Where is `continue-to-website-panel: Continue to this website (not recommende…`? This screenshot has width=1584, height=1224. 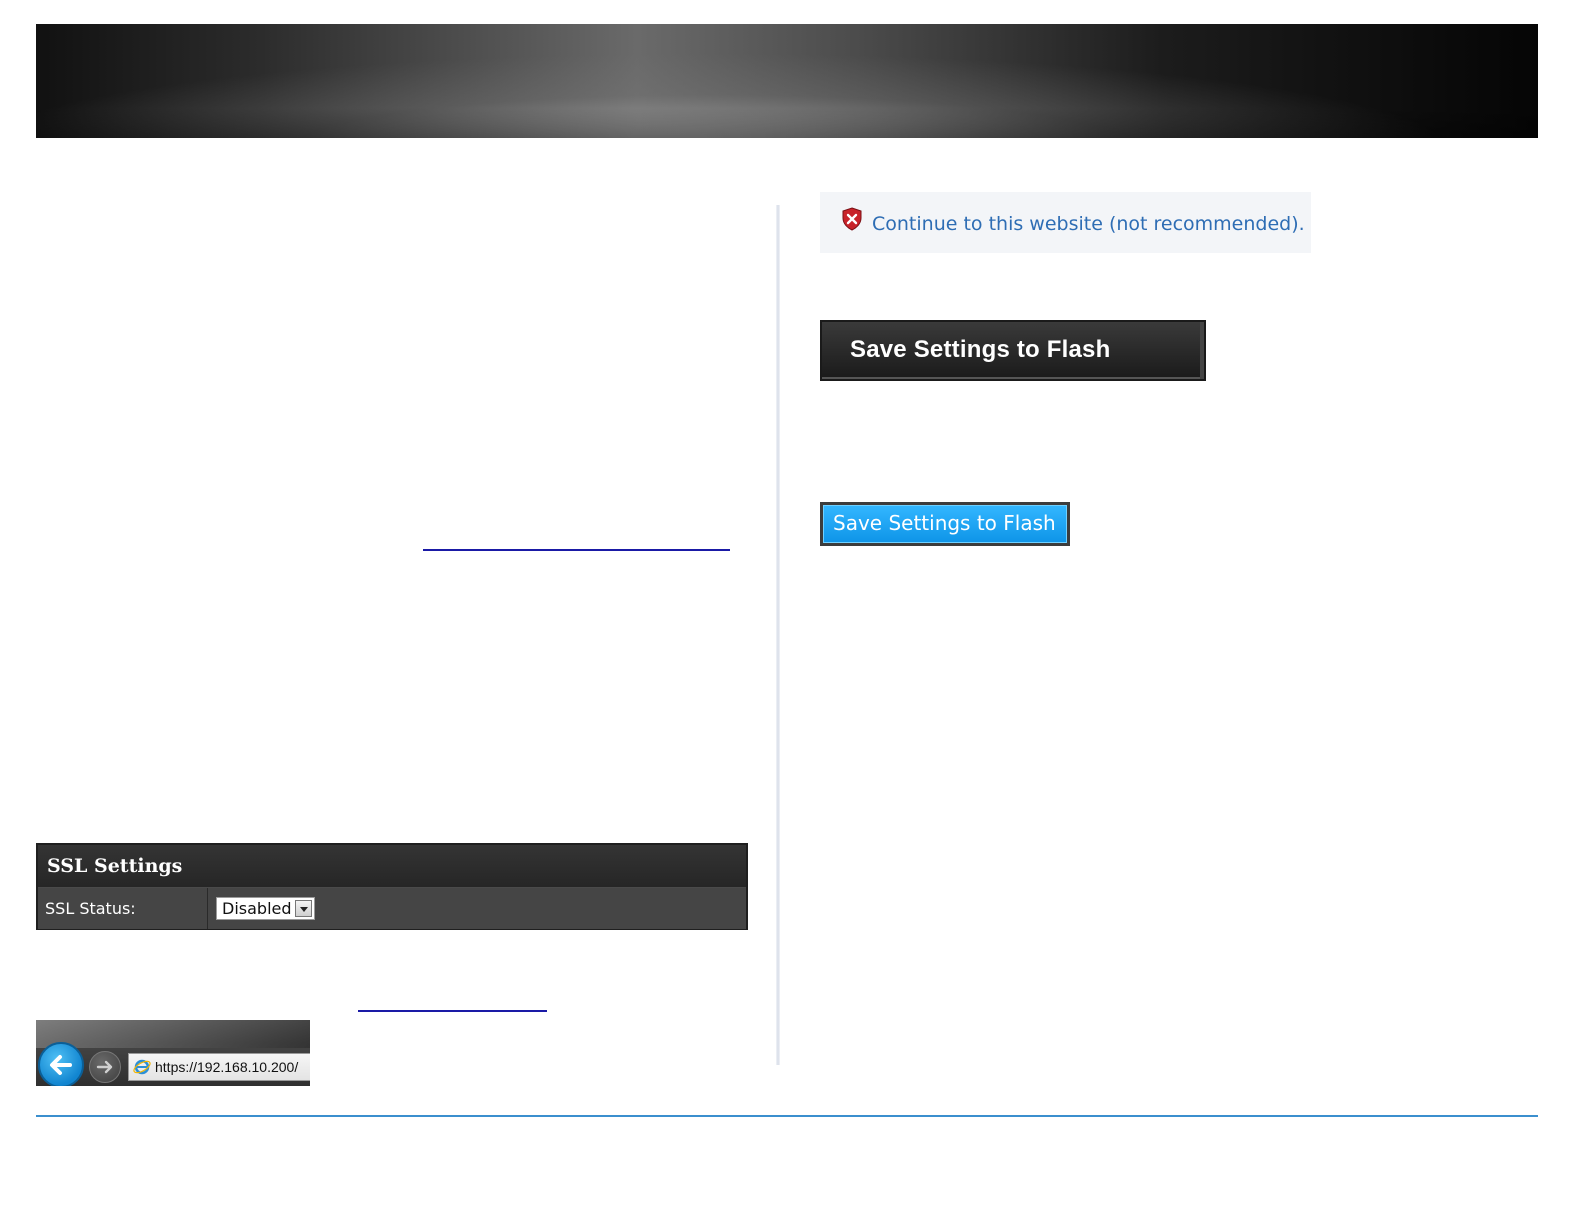
continue-to-website-panel: Continue to this website (not recommende… is located at coordinates (1065, 222).